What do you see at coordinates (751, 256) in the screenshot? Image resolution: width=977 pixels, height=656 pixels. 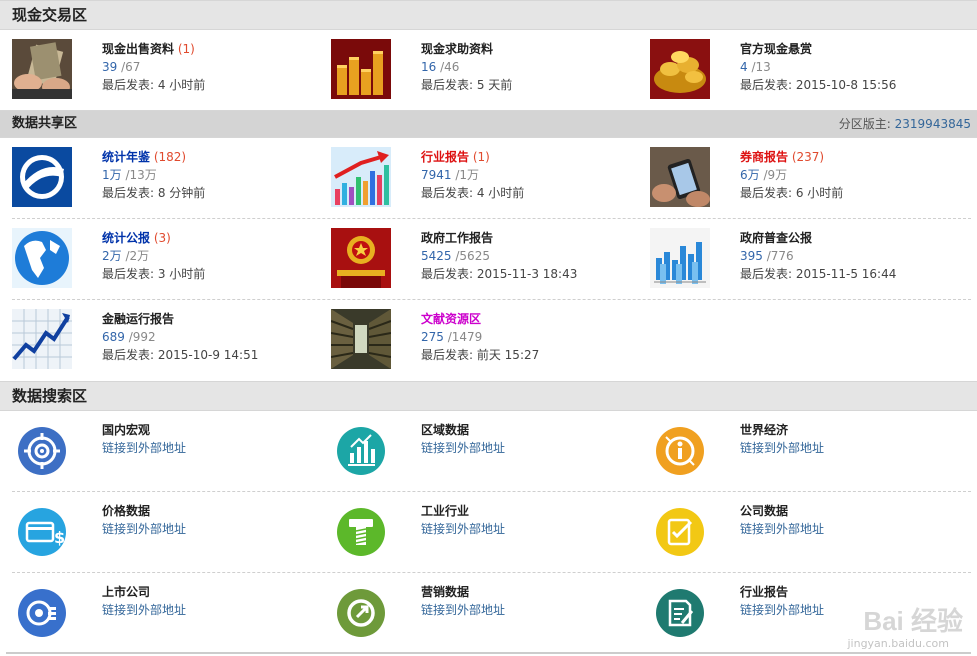 I see `thread-count: 395` at bounding box center [751, 256].